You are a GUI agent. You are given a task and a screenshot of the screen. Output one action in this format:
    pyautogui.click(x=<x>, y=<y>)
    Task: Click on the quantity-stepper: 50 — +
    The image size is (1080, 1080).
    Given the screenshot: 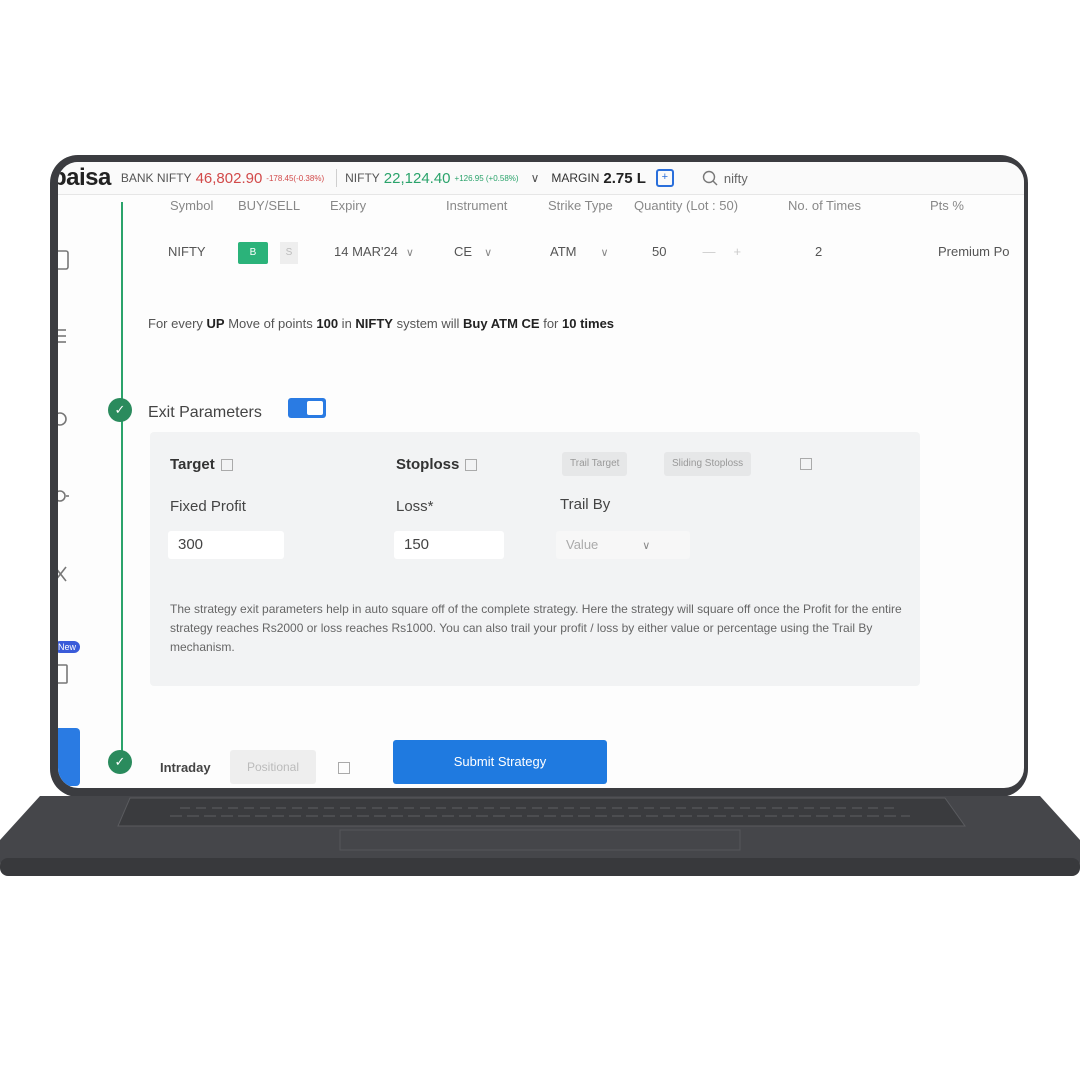 What is the action you would take?
    pyautogui.click(x=696, y=251)
    